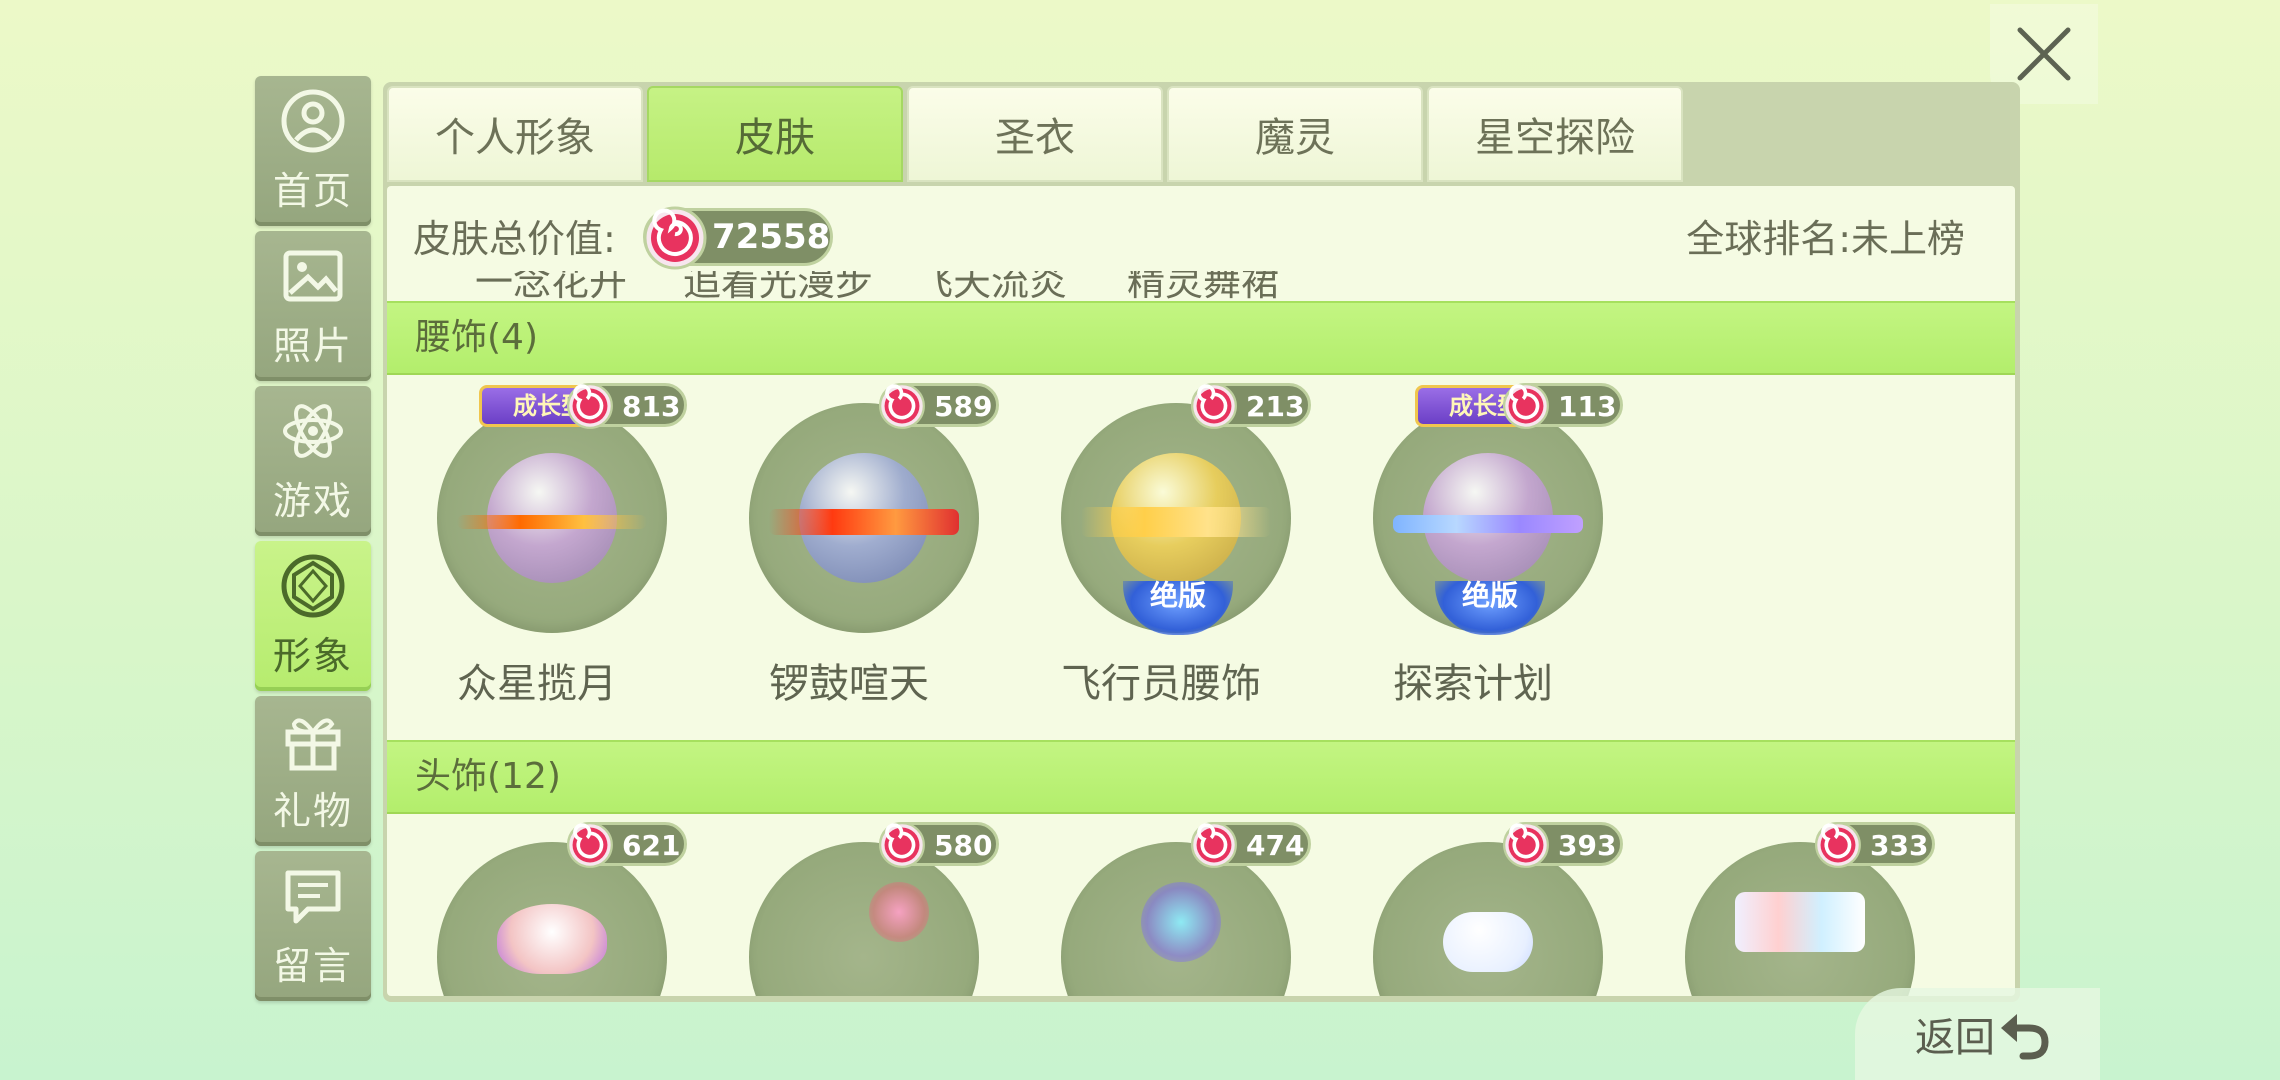 This screenshot has width=2280, height=1080. What do you see at coordinates (537, 684) in the screenshot?
I see `item-name: 众星揽月` at bounding box center [537, 684].